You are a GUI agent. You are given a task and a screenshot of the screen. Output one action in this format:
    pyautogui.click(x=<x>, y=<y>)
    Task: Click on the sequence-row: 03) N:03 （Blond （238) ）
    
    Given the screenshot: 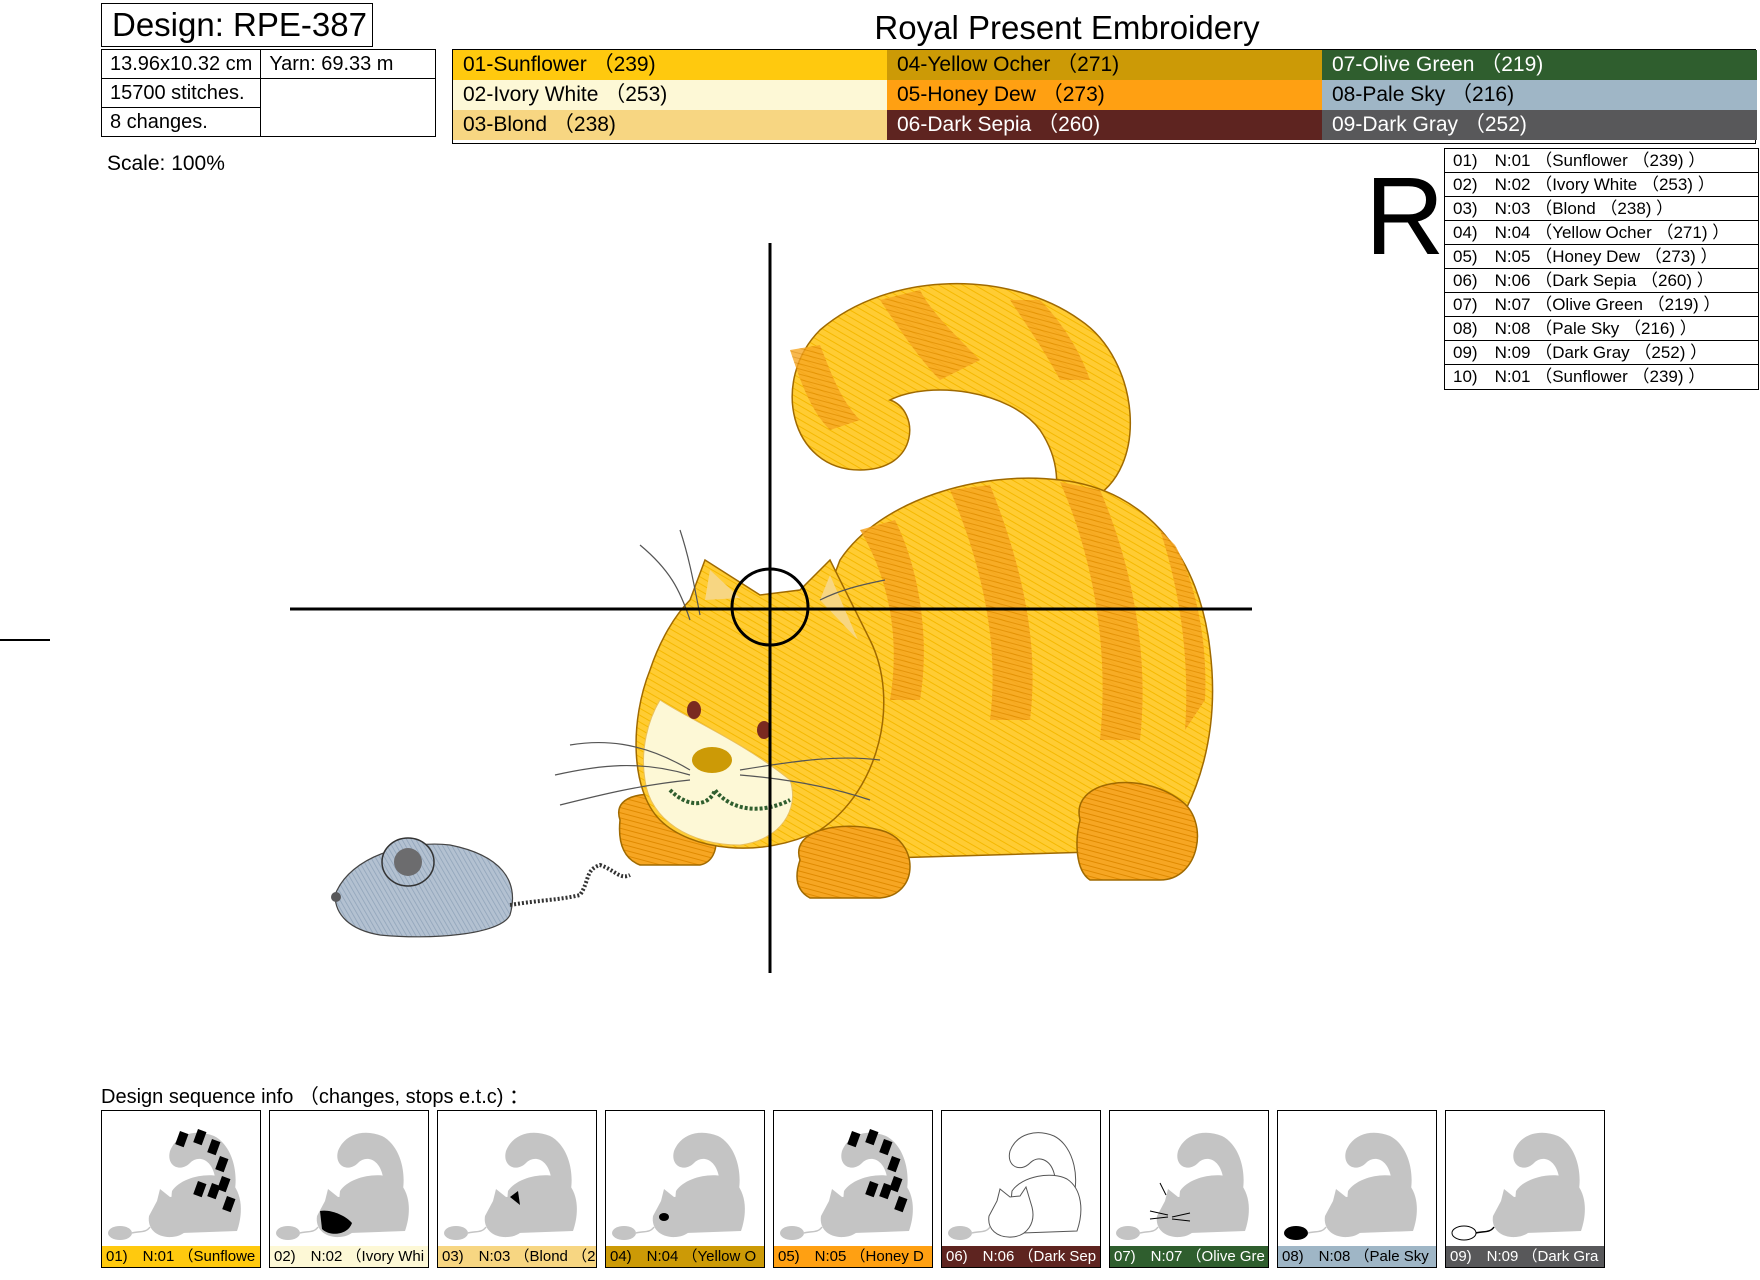 What is the action you would take?
    pyautogui.click(x=1601, y=209)
    